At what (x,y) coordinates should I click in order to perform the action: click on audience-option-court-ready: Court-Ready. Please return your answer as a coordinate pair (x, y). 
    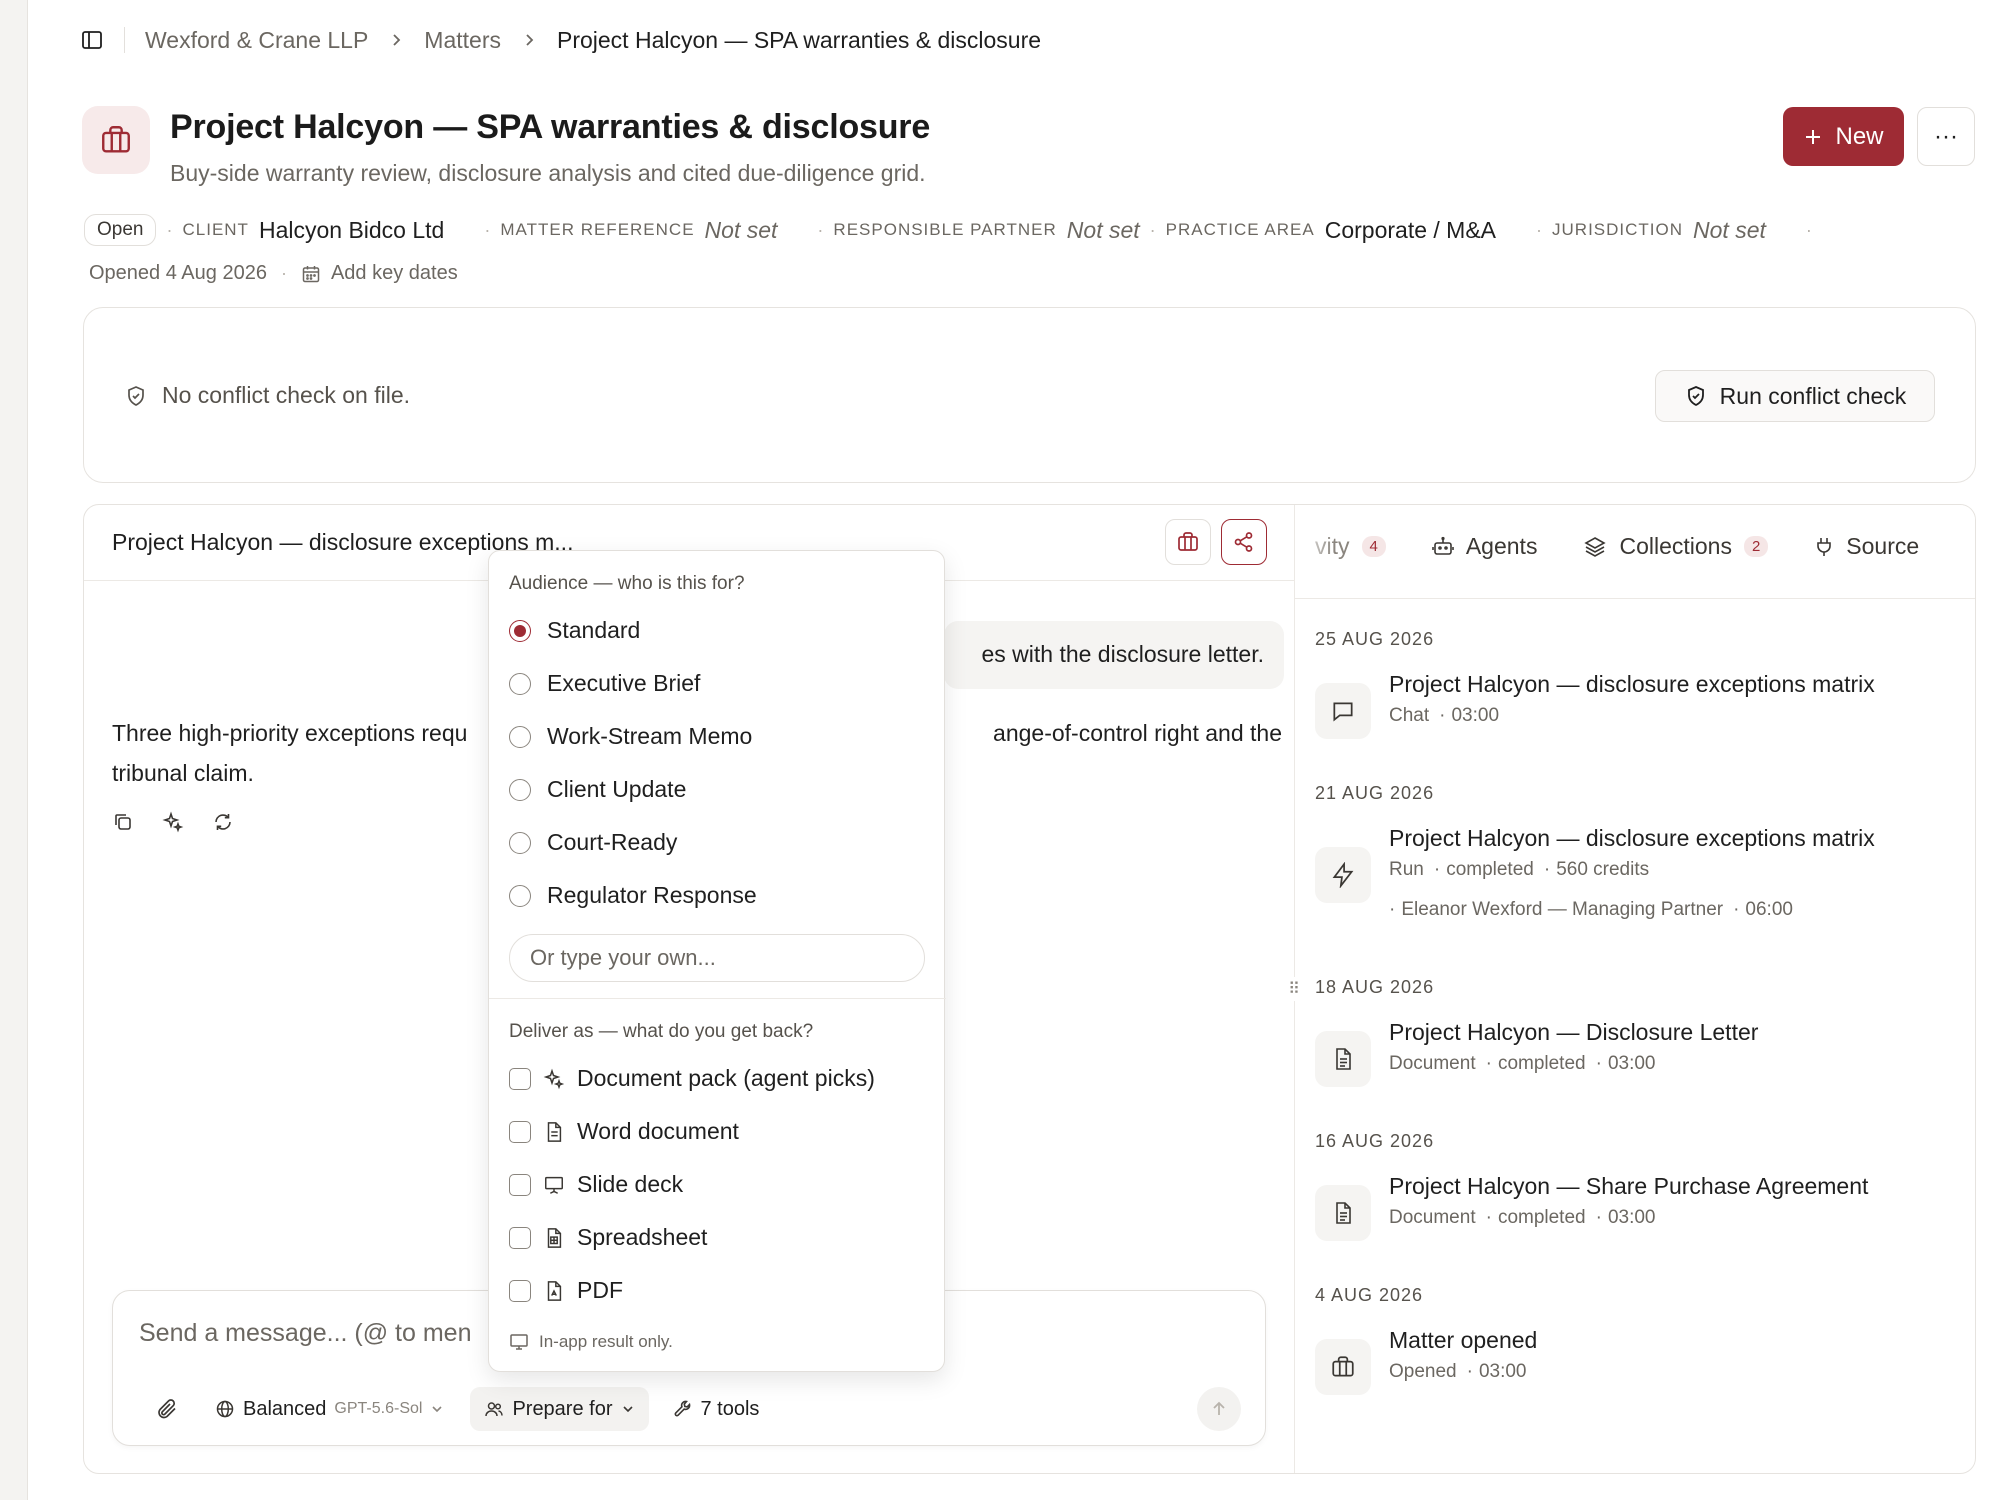
    Looking at the image, I should click on (593, 842).